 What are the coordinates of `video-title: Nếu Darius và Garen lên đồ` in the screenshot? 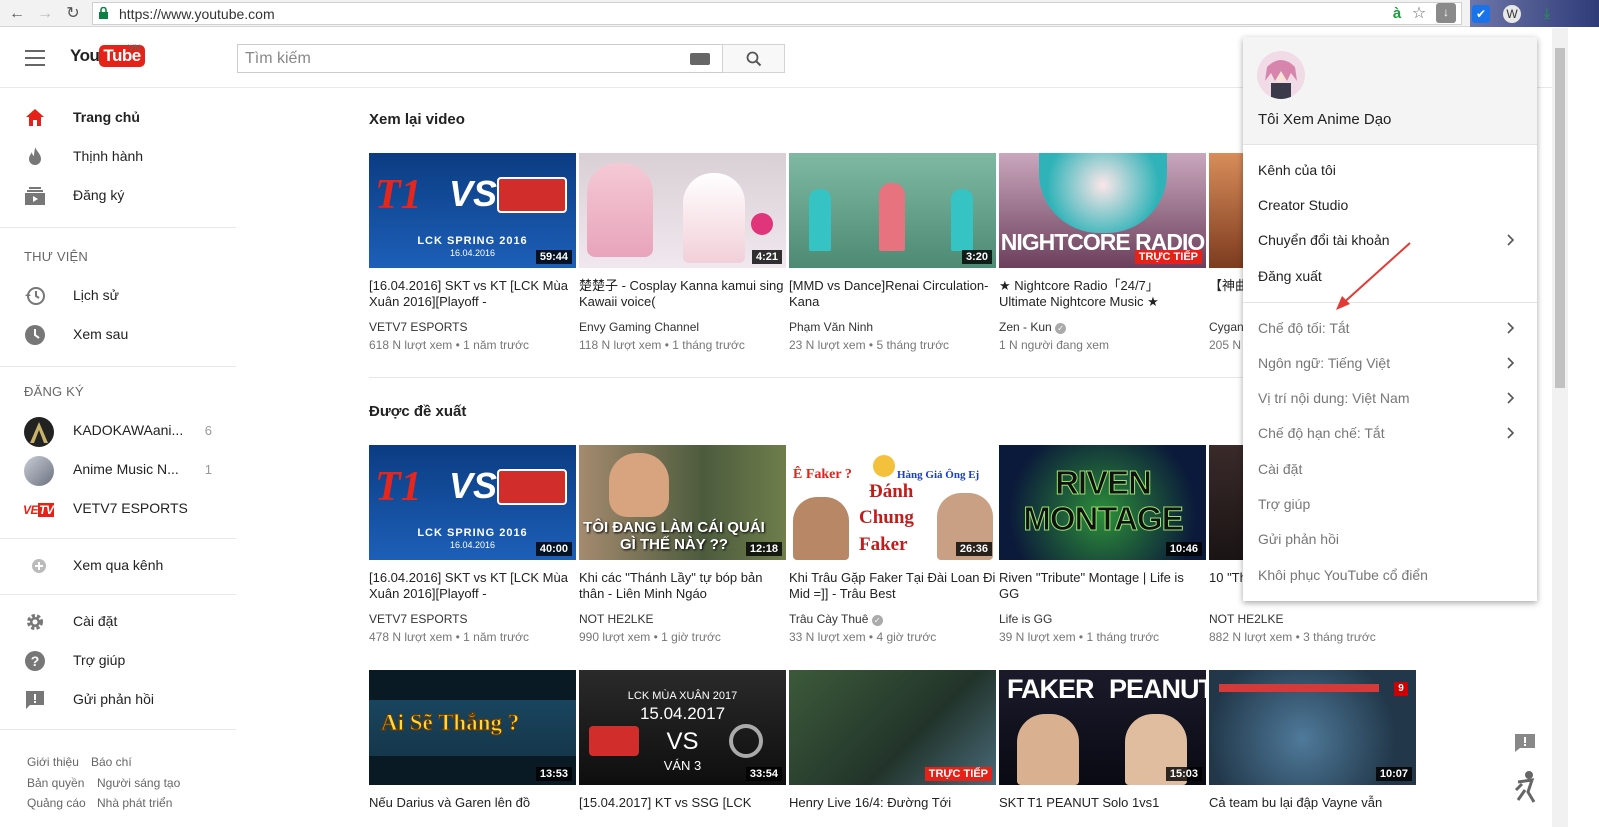 It's located at (472, 803).